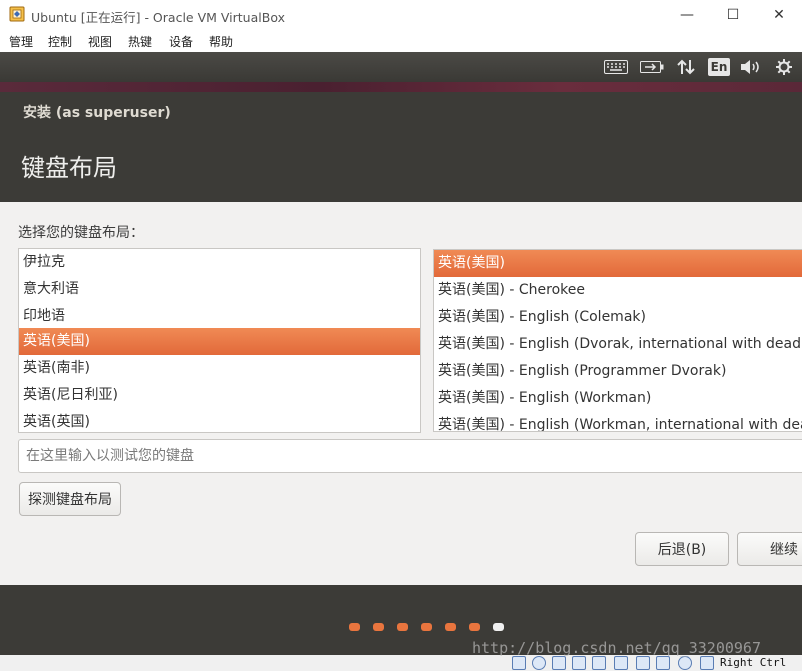 The image size is (802, 671). Describe the element at coordinates (21, 41) in the screenshot. I see `menu-manage: 管理` at that location.